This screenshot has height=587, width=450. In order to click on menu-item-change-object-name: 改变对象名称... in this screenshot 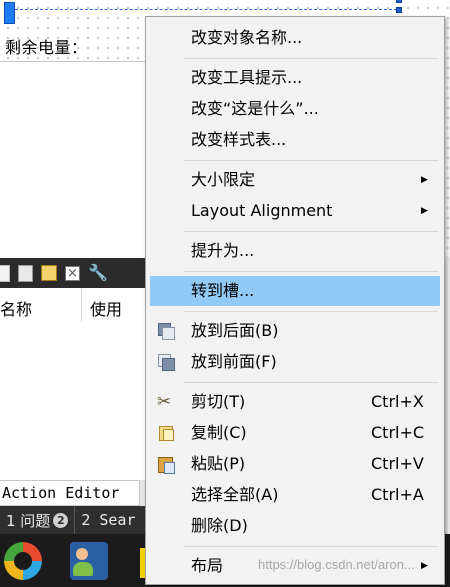, I will do `click(295, 38)`.